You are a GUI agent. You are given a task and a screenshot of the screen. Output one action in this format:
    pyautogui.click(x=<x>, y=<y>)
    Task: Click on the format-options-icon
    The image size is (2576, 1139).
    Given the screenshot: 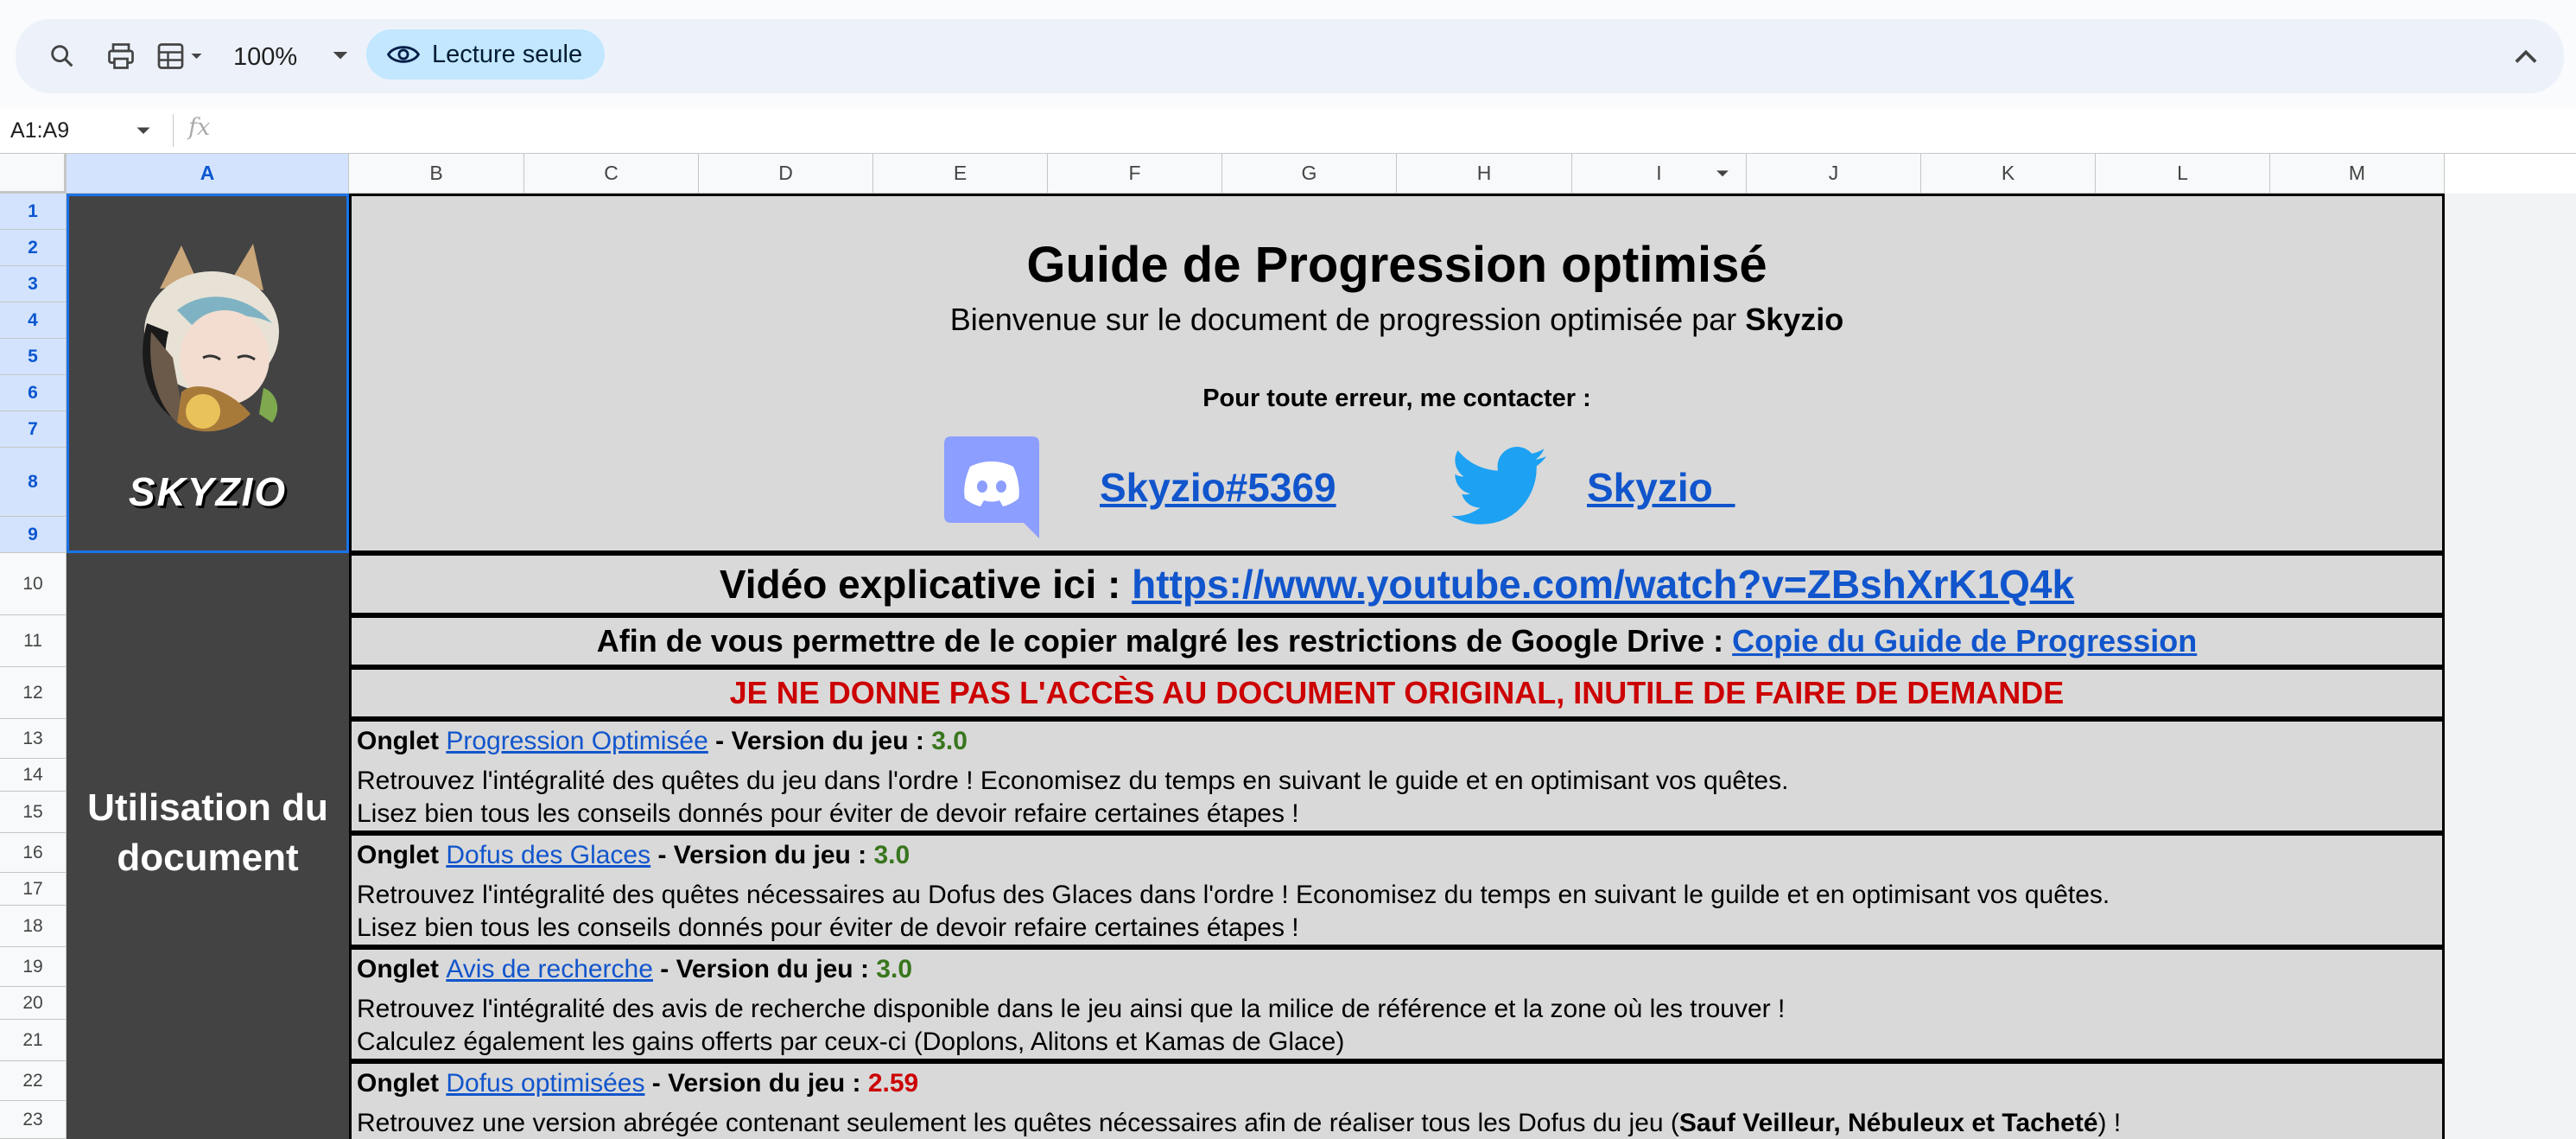 What is the action you would take?
    pyautogui.click(x=182, y=56)
    